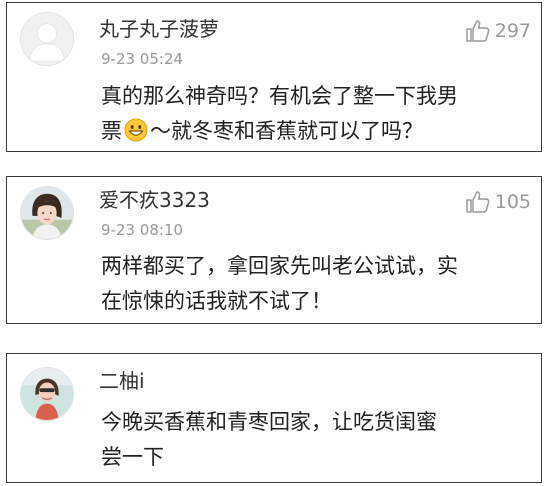  I want to click on comment-timestamp: 9-23 08:10, so click(142, 230).